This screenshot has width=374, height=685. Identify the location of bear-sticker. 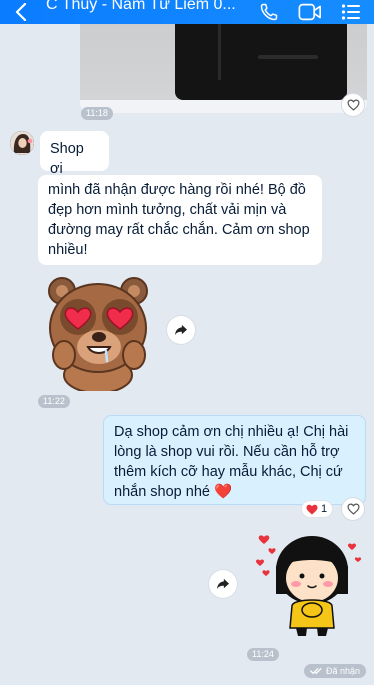
(98, 333).